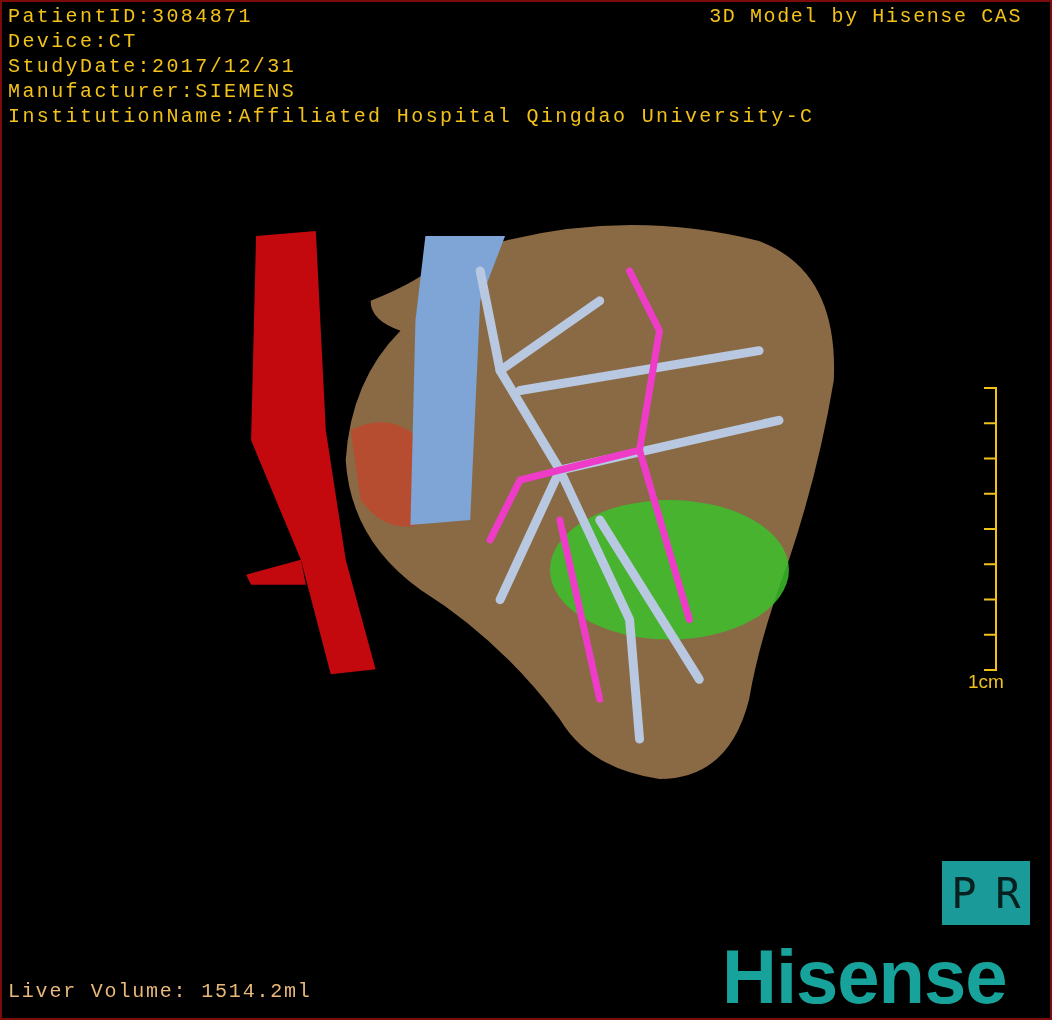  I want to click on patient-info-text: PatientID:3084871, so click(130, 16).